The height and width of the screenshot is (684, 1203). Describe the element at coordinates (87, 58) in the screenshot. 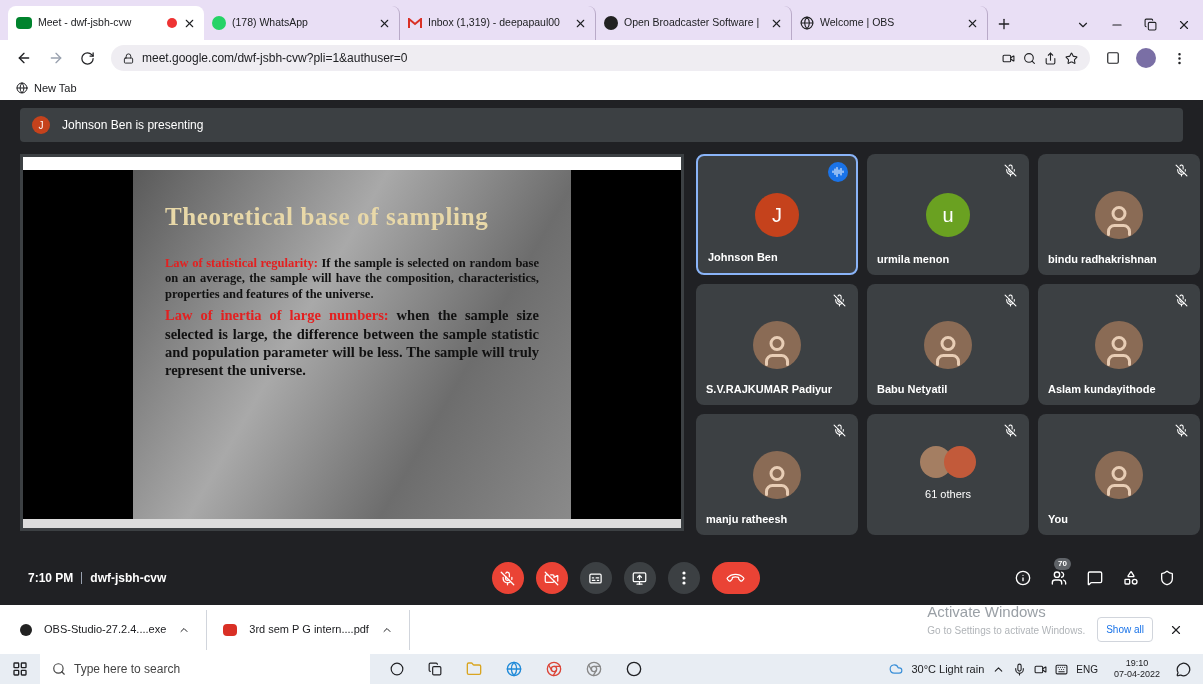

I see `reload-icon` at that location.